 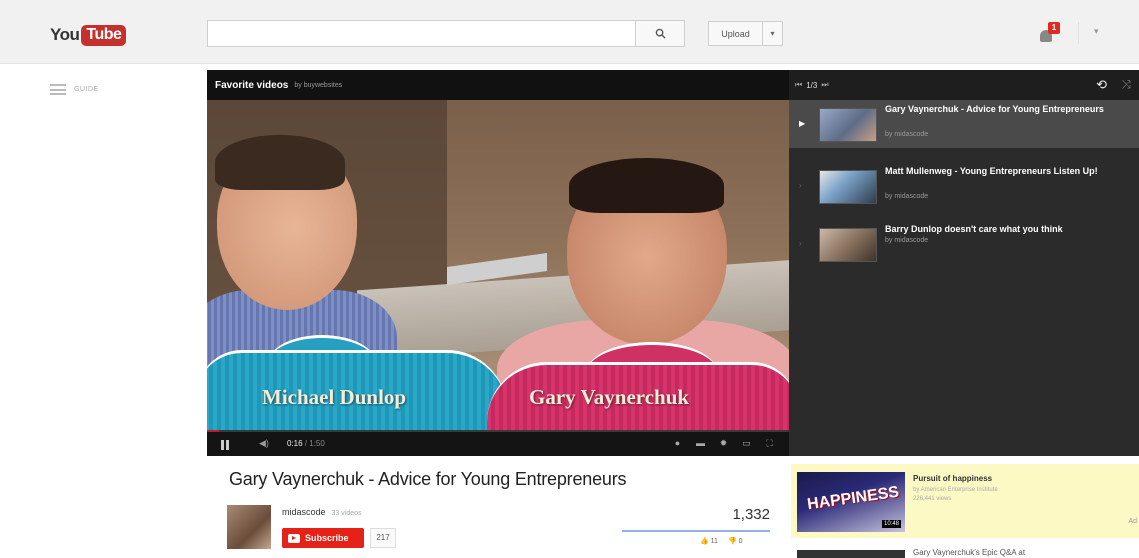 I want to click on controls-right: ● ▬ ✹ ▭ ⛶, so click(x=723, y=443).